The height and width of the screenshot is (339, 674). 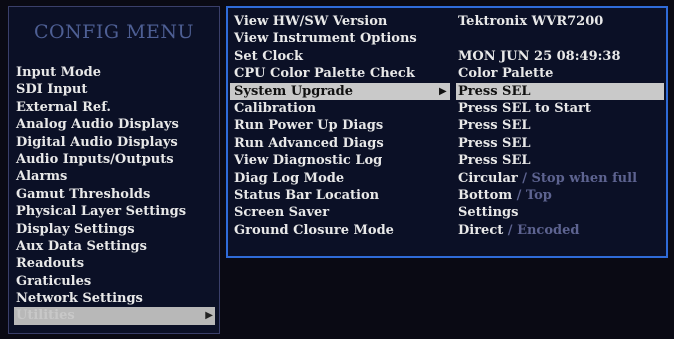 What do you see at coordinates (114, 316) in the screenshot?
I see `menu-item: Utilities ▶` at bounding box center [114, 316].